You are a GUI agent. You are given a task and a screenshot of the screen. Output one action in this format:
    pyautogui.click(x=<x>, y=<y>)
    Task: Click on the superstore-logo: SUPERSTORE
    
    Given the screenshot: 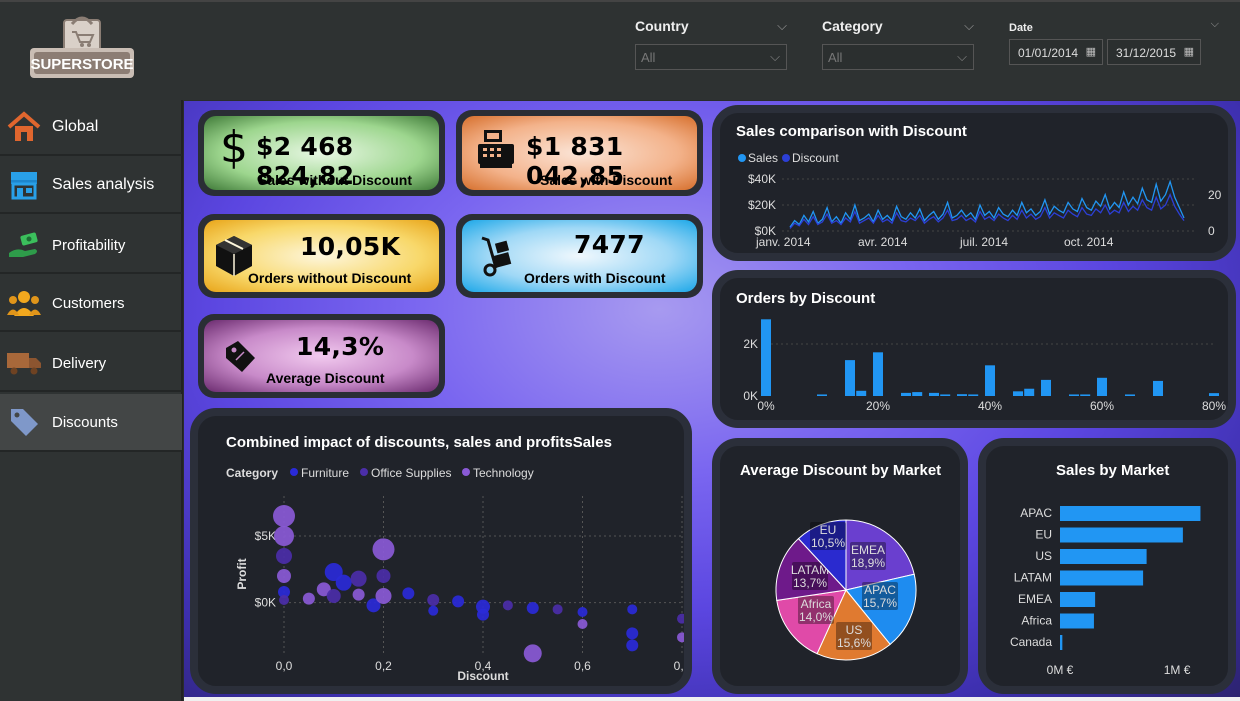 What is the action you would take?
    pyautogui.click(x=82, y=47)
    